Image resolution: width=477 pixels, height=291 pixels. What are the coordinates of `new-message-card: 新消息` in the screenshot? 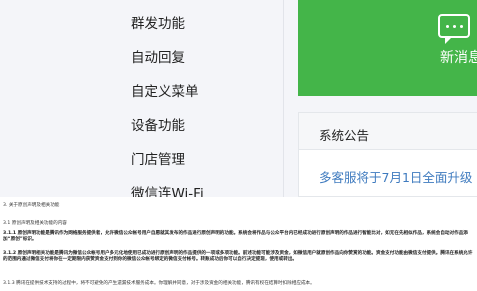 It's located at (387, 48).